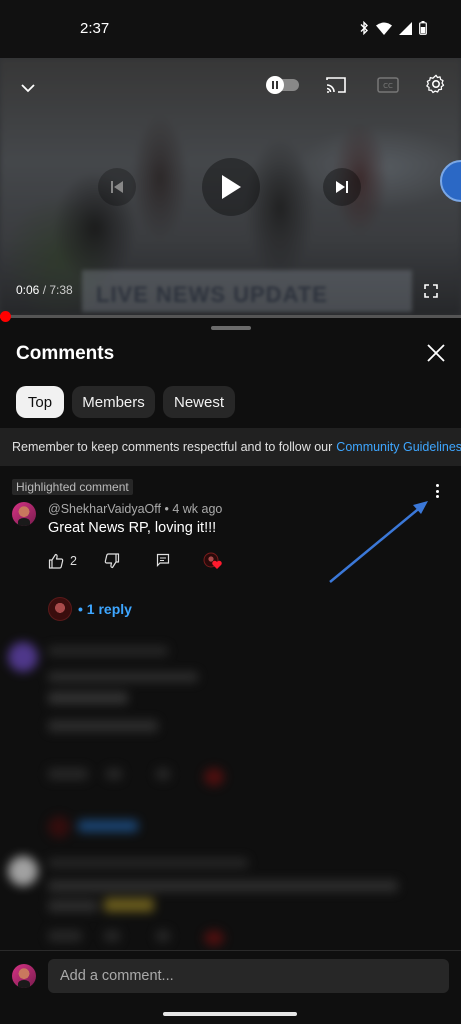  What do you see at coordinates (72, 487) in the screenshot?
I see `highlighted-comment-badge: Highlighted comment` at bounding box center [72, 487].